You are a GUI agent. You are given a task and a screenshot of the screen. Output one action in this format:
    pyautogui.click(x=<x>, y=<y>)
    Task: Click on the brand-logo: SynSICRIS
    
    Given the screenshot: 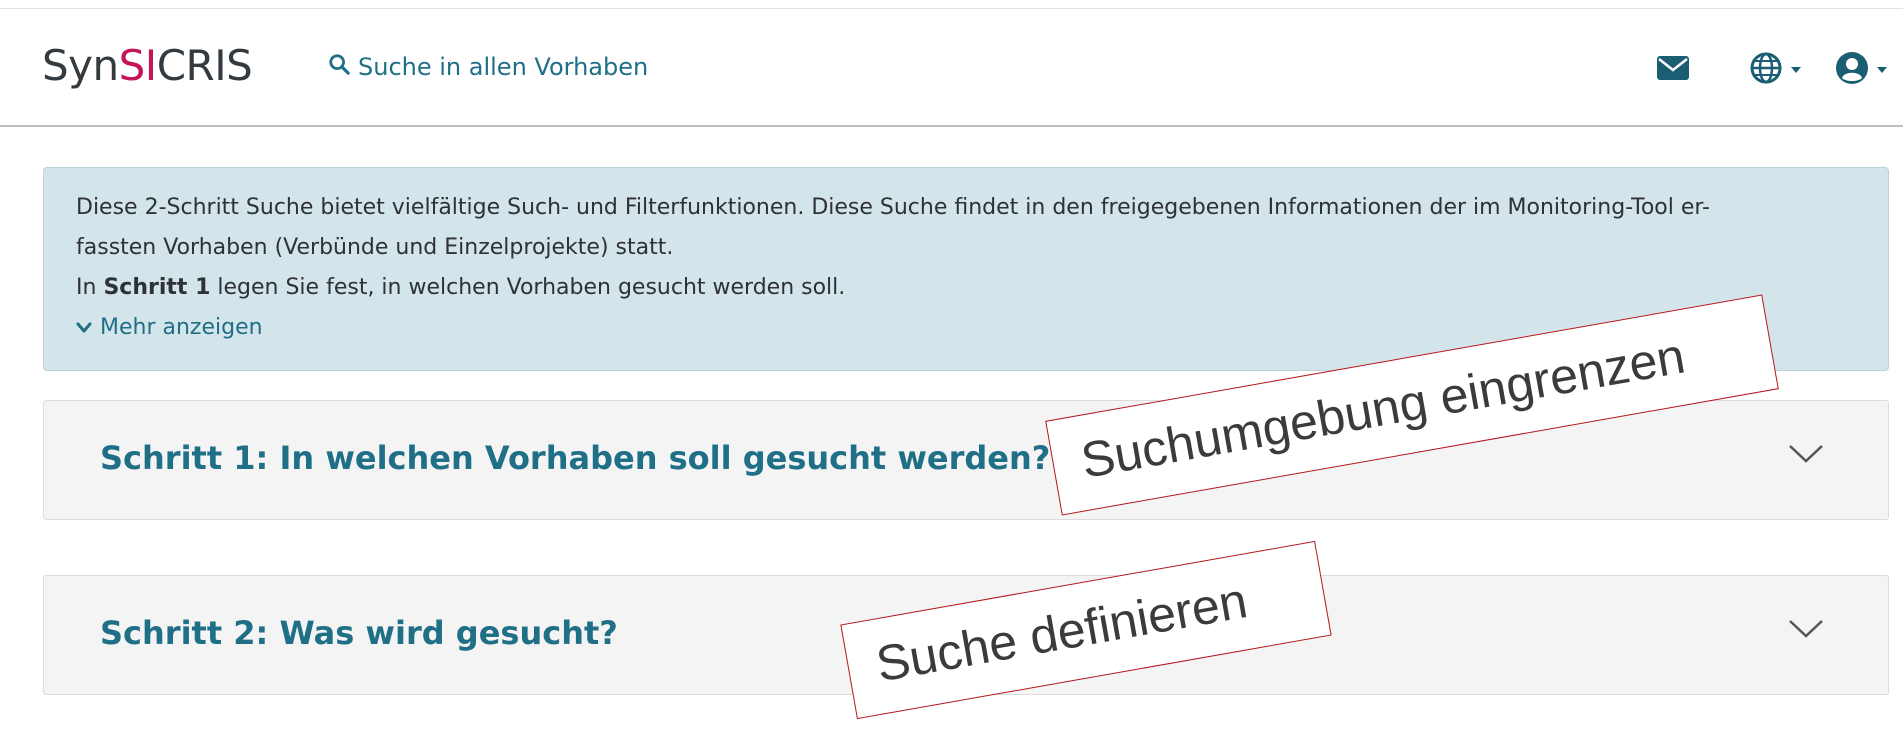 What is the action you would take?
    pyautogui.click(x=147, y=65)
    